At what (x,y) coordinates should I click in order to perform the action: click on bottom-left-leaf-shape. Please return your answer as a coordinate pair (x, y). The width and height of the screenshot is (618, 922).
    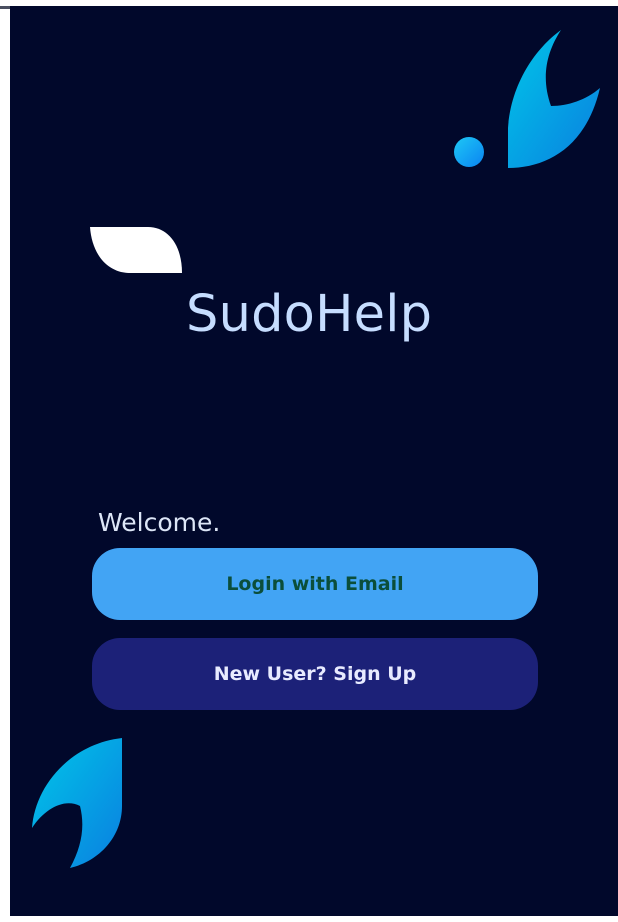
    Looking at the image, I should click on (77, 803).